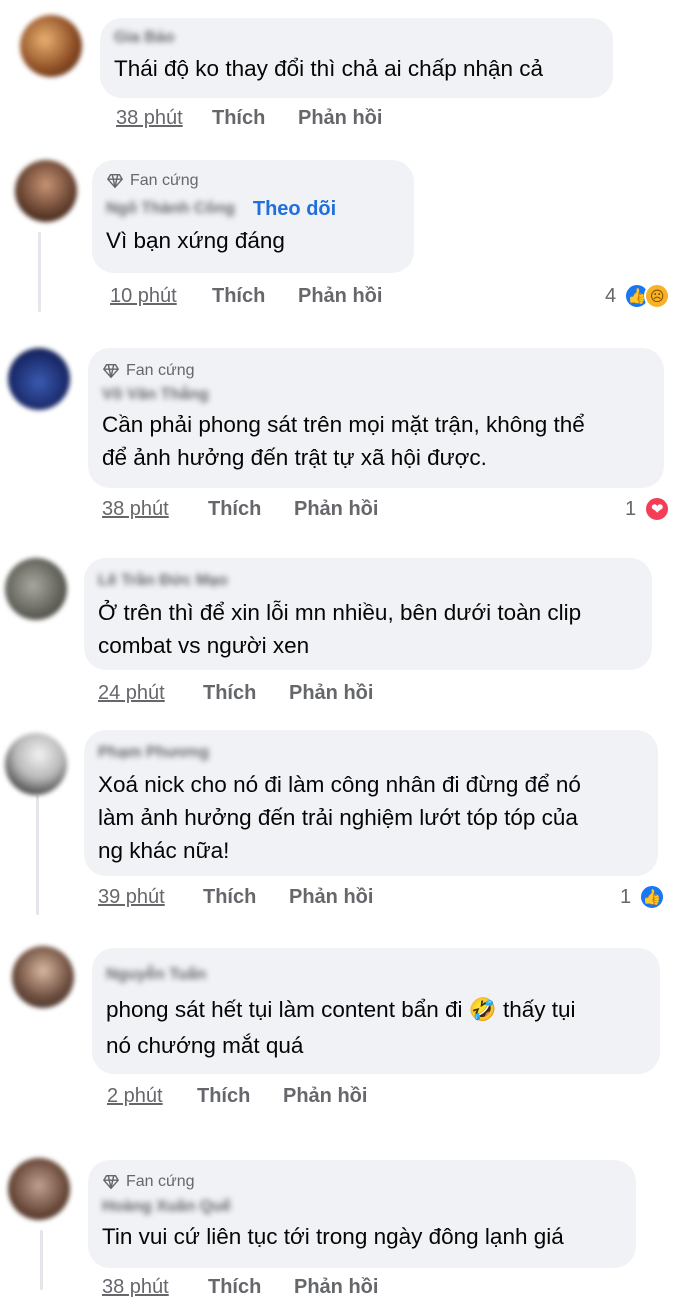 This screenshot has height=1312, width=700. Describe the element at coordinates (150, 693) in the screenshot. I see `comment-timestamp: 24 phút` at that location.